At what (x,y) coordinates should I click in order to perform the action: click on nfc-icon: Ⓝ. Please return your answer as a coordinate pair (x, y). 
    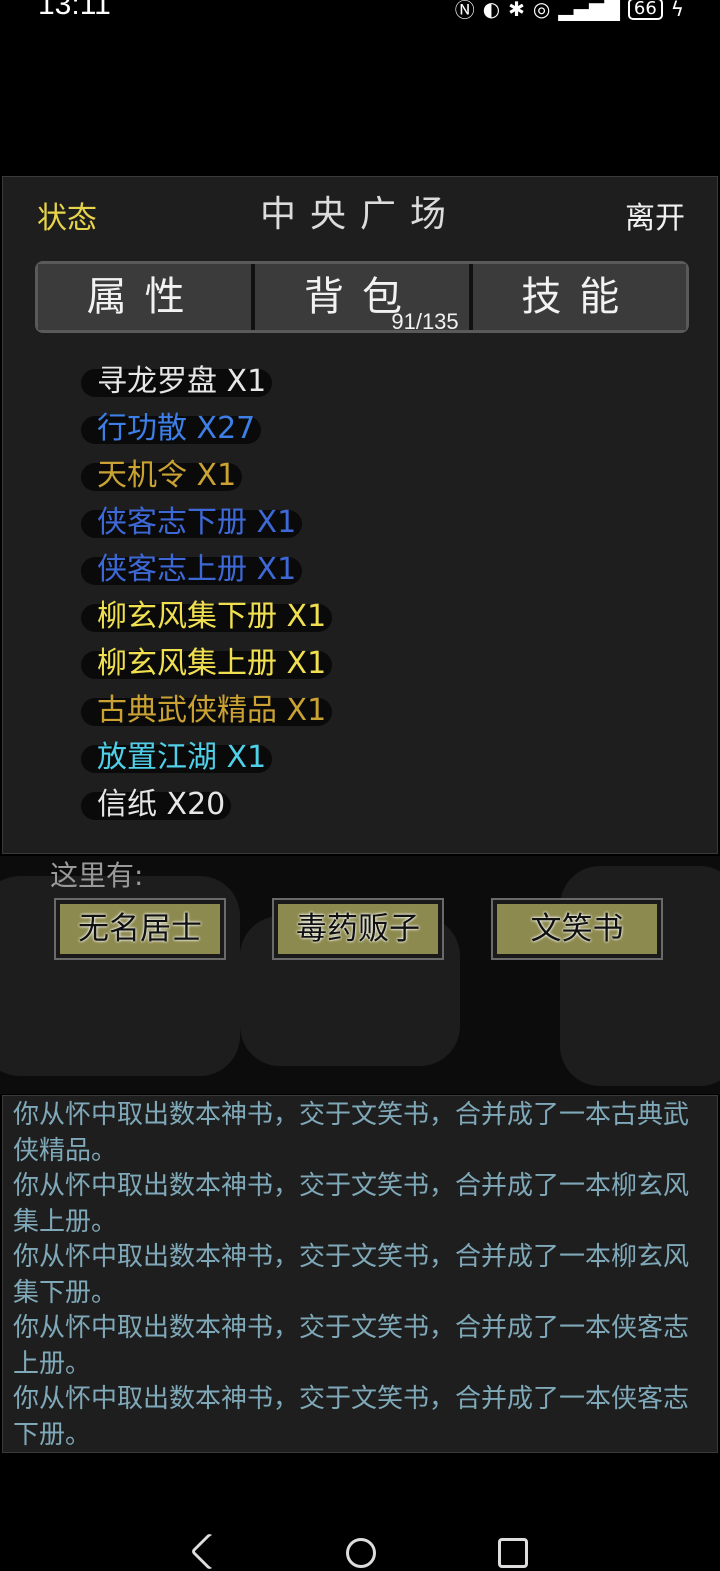
    Looking at the image, I should click on (464, 11).